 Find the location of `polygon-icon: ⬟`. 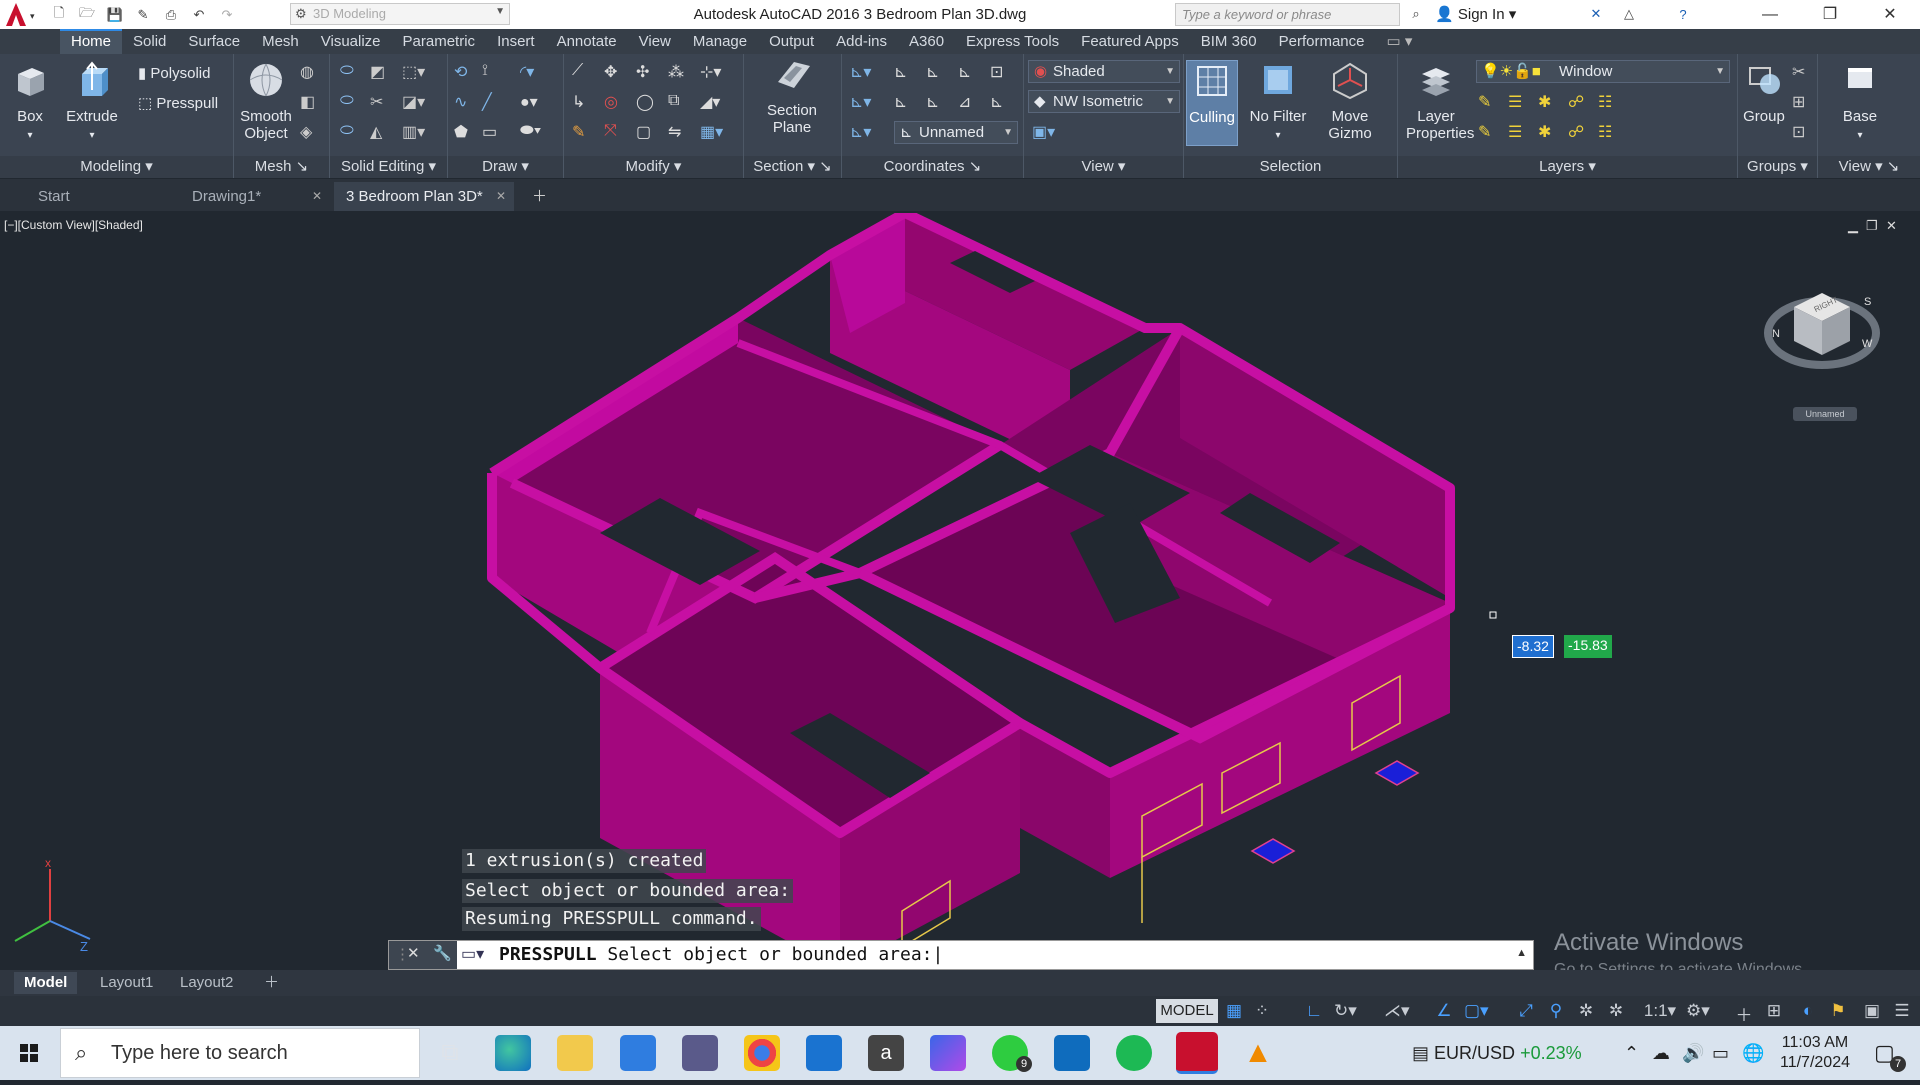

polygon-icon: ⬟ is located at coordinates (465, 132).